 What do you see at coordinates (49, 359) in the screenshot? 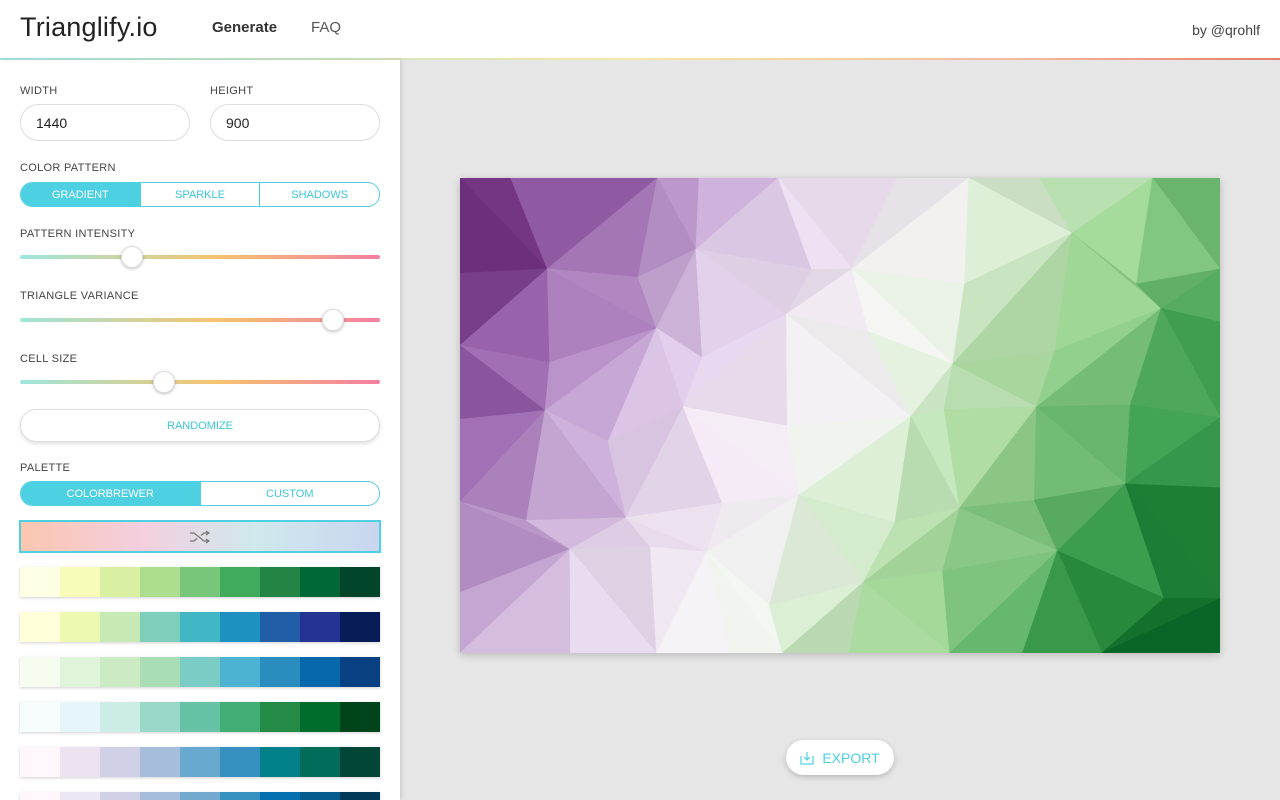
I see `cell-size-label: CELL SIZE` at bounding box center [49, 359].